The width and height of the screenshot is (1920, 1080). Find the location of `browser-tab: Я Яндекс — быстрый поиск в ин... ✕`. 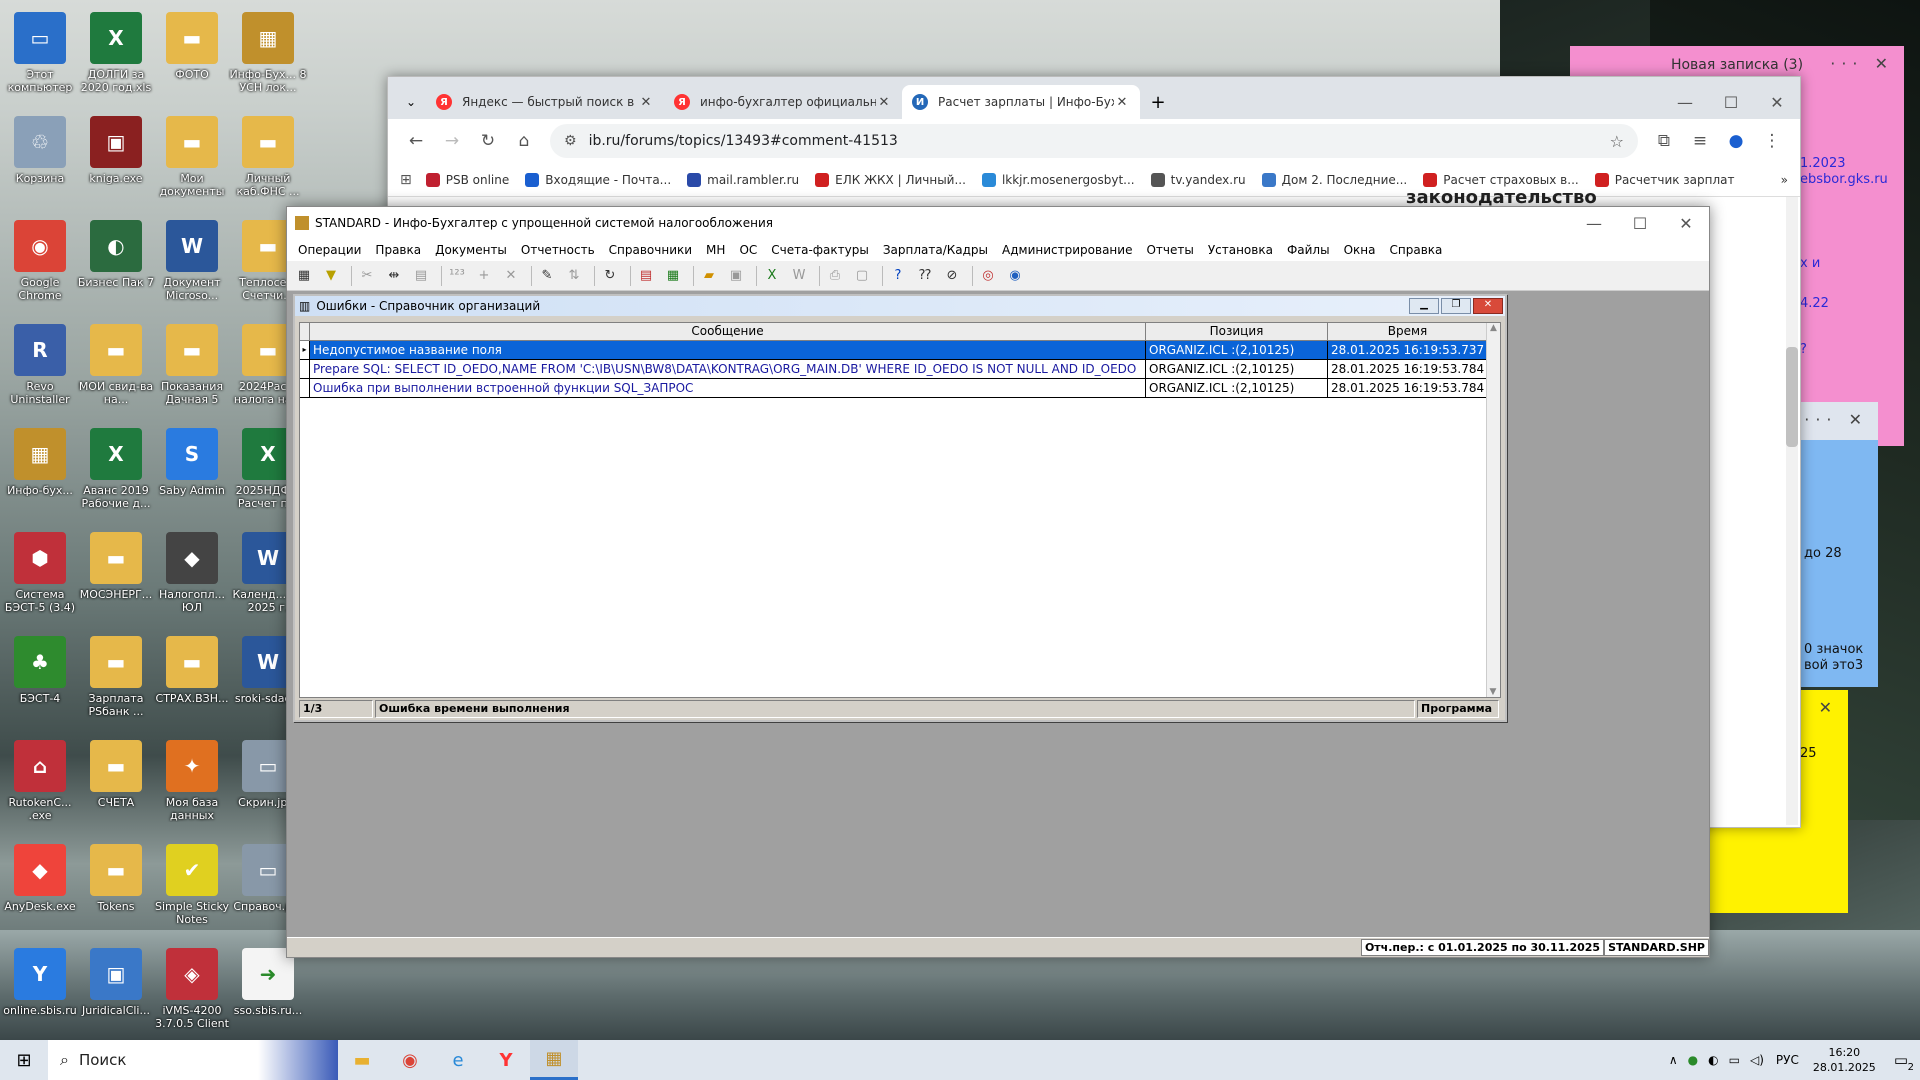

browser-tab: Я Яндекс — быстрый поиск в ин... ✕ is located at coordinates (545, 102).